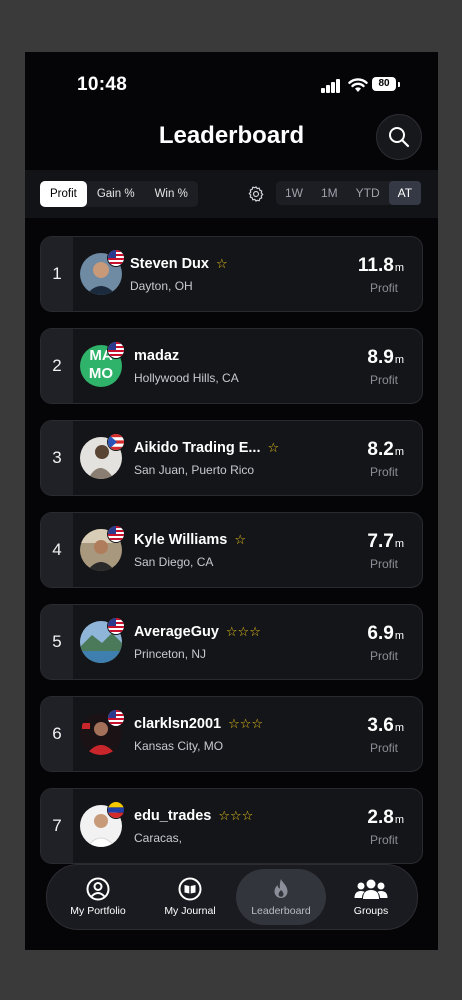 The image size is (462, 1000). What do you see at coordinates (380, 633) in the screenshot?
I see `value-number: 6.9` at bounding box center [380, 633].